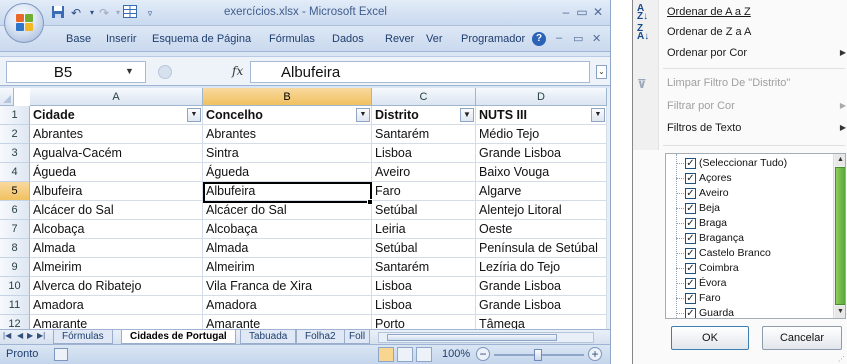  What do you see at coordinates (424, 322) in the screenshot?
I see `table-cell: Porto` at bounding box center [424, 322].